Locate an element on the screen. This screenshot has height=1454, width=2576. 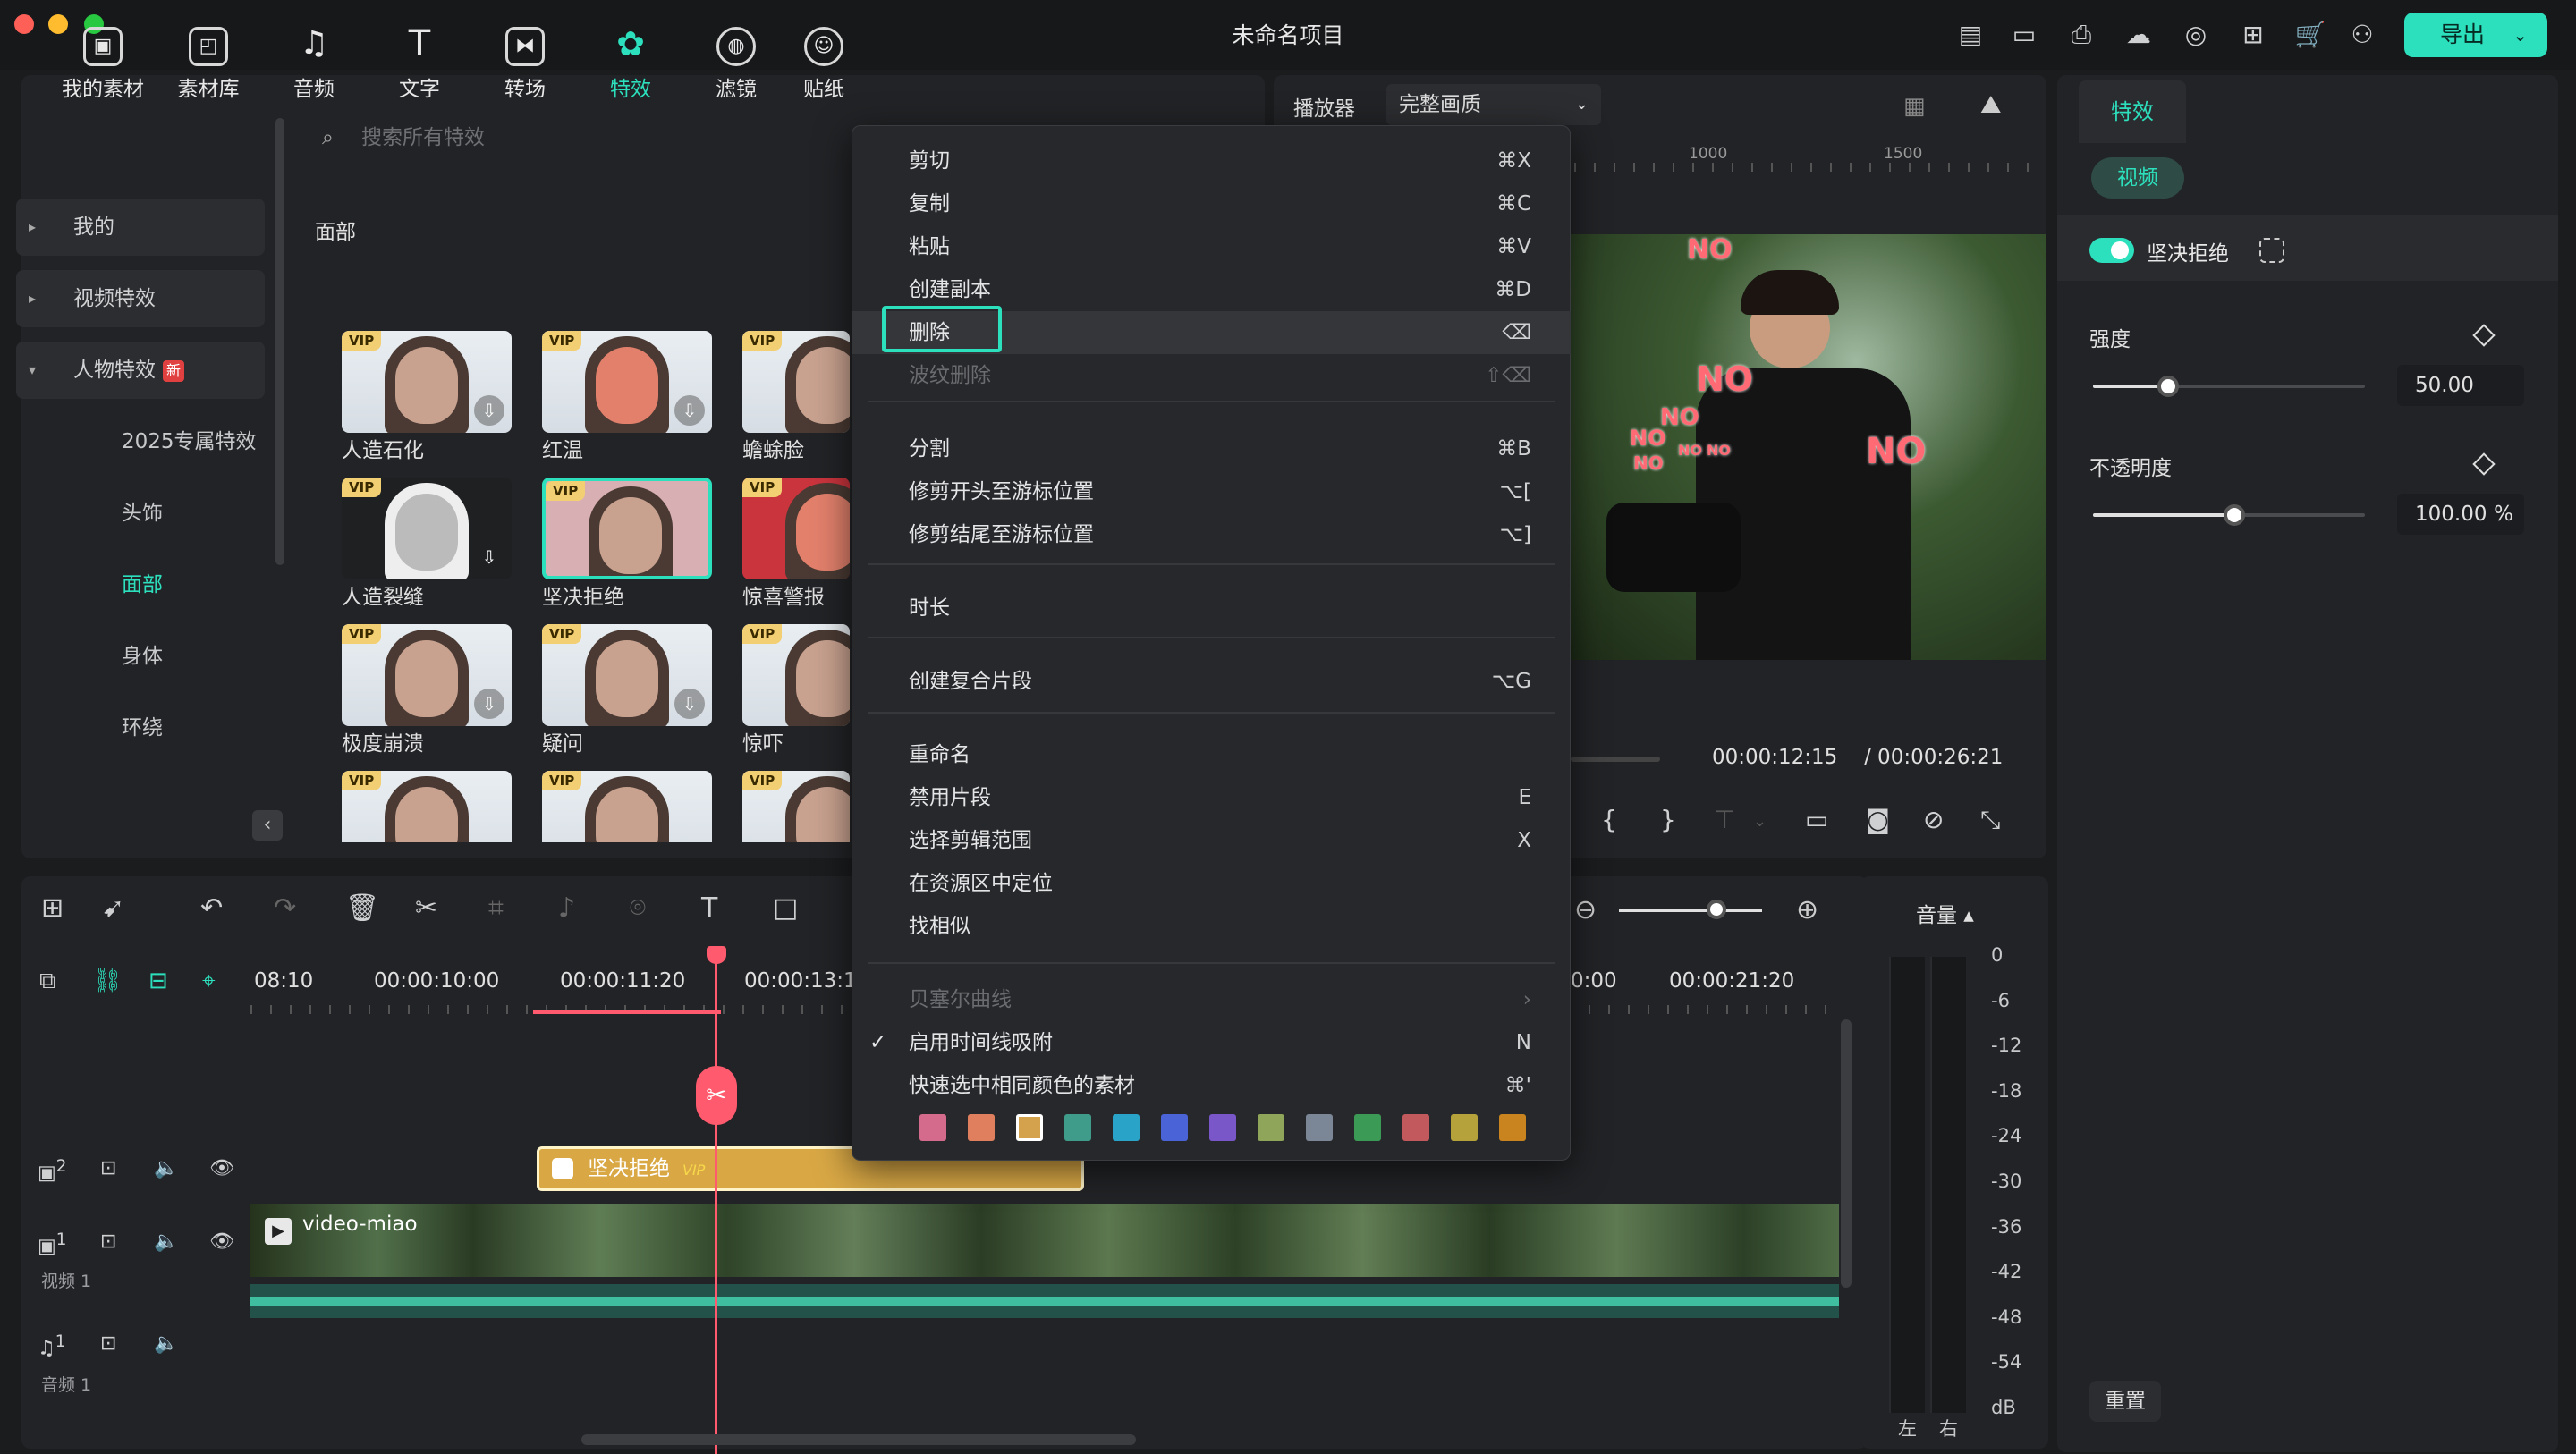
menu-item: 找相似 is located at coordinates (1211, 927).